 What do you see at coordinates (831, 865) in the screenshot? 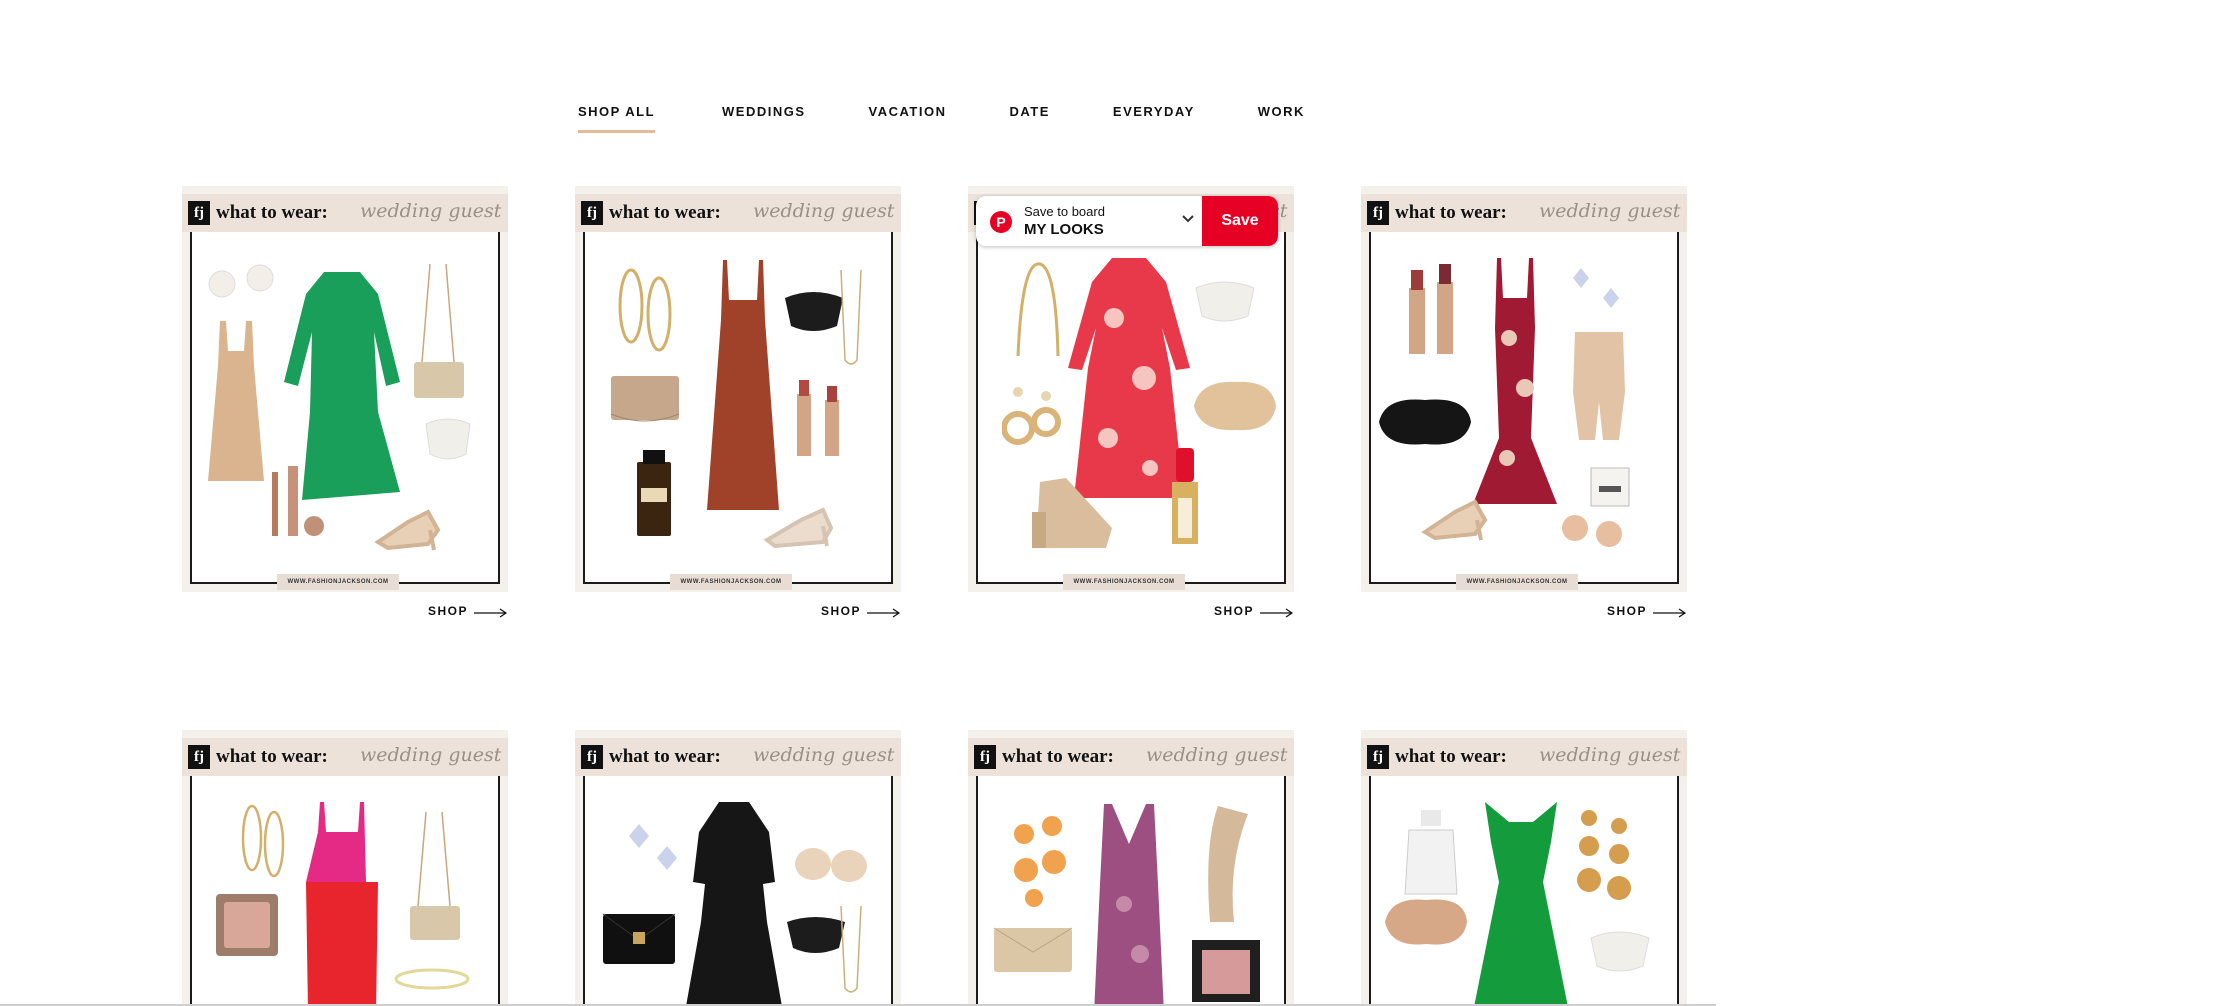
I see `bra-cups` at bounding box center [831, 865].